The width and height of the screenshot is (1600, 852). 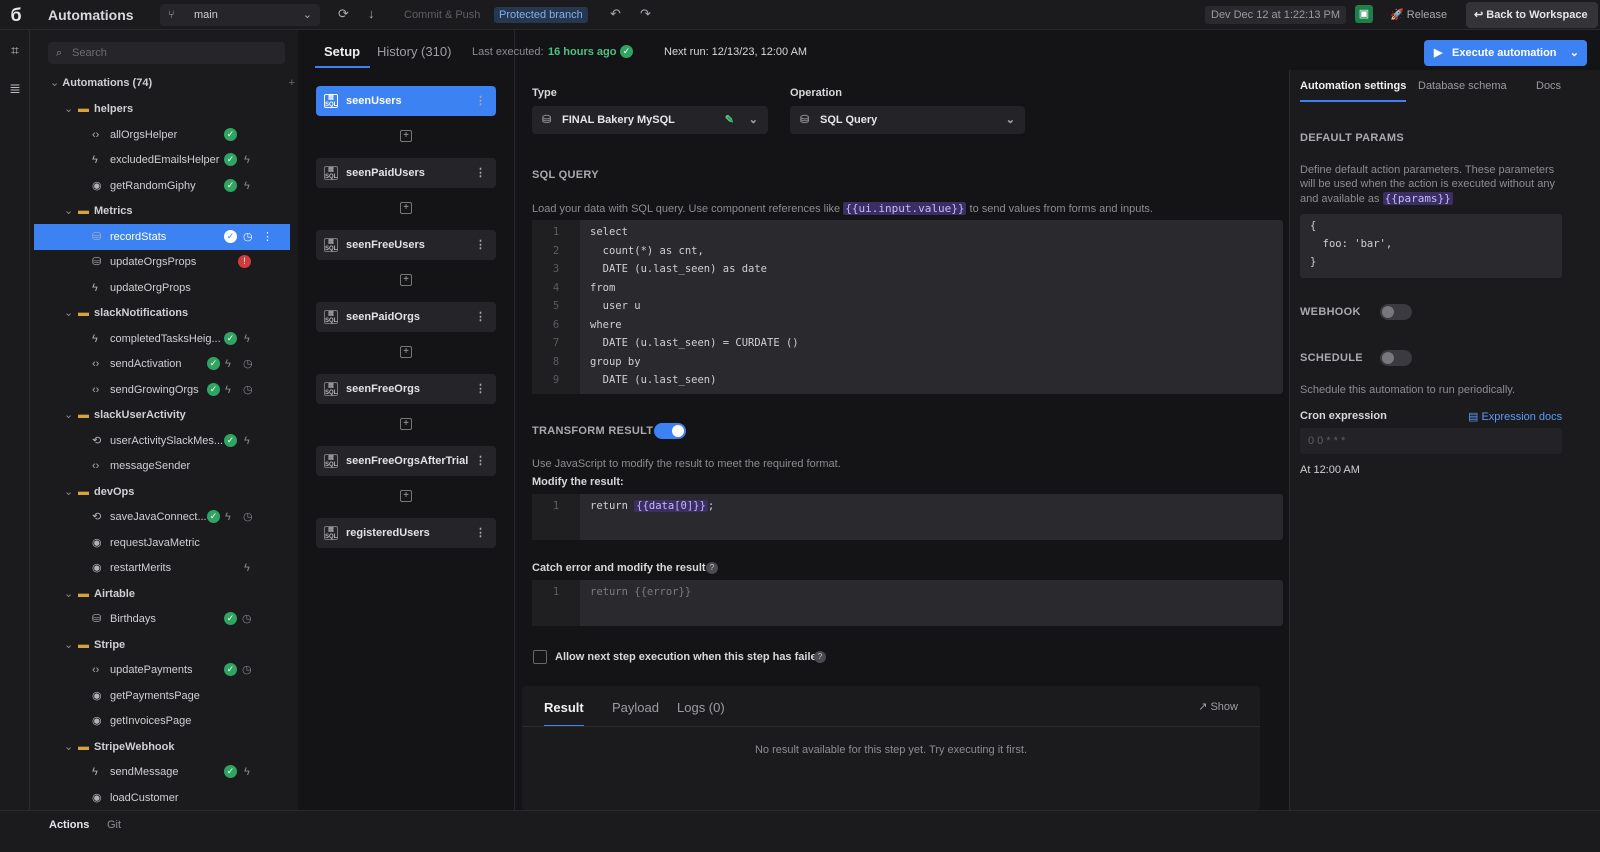 What do you see at coordinates (140, 415) in the screenshot?
I see `tree-folder-label: slackUserActivity` at bounding box center [140, 415].